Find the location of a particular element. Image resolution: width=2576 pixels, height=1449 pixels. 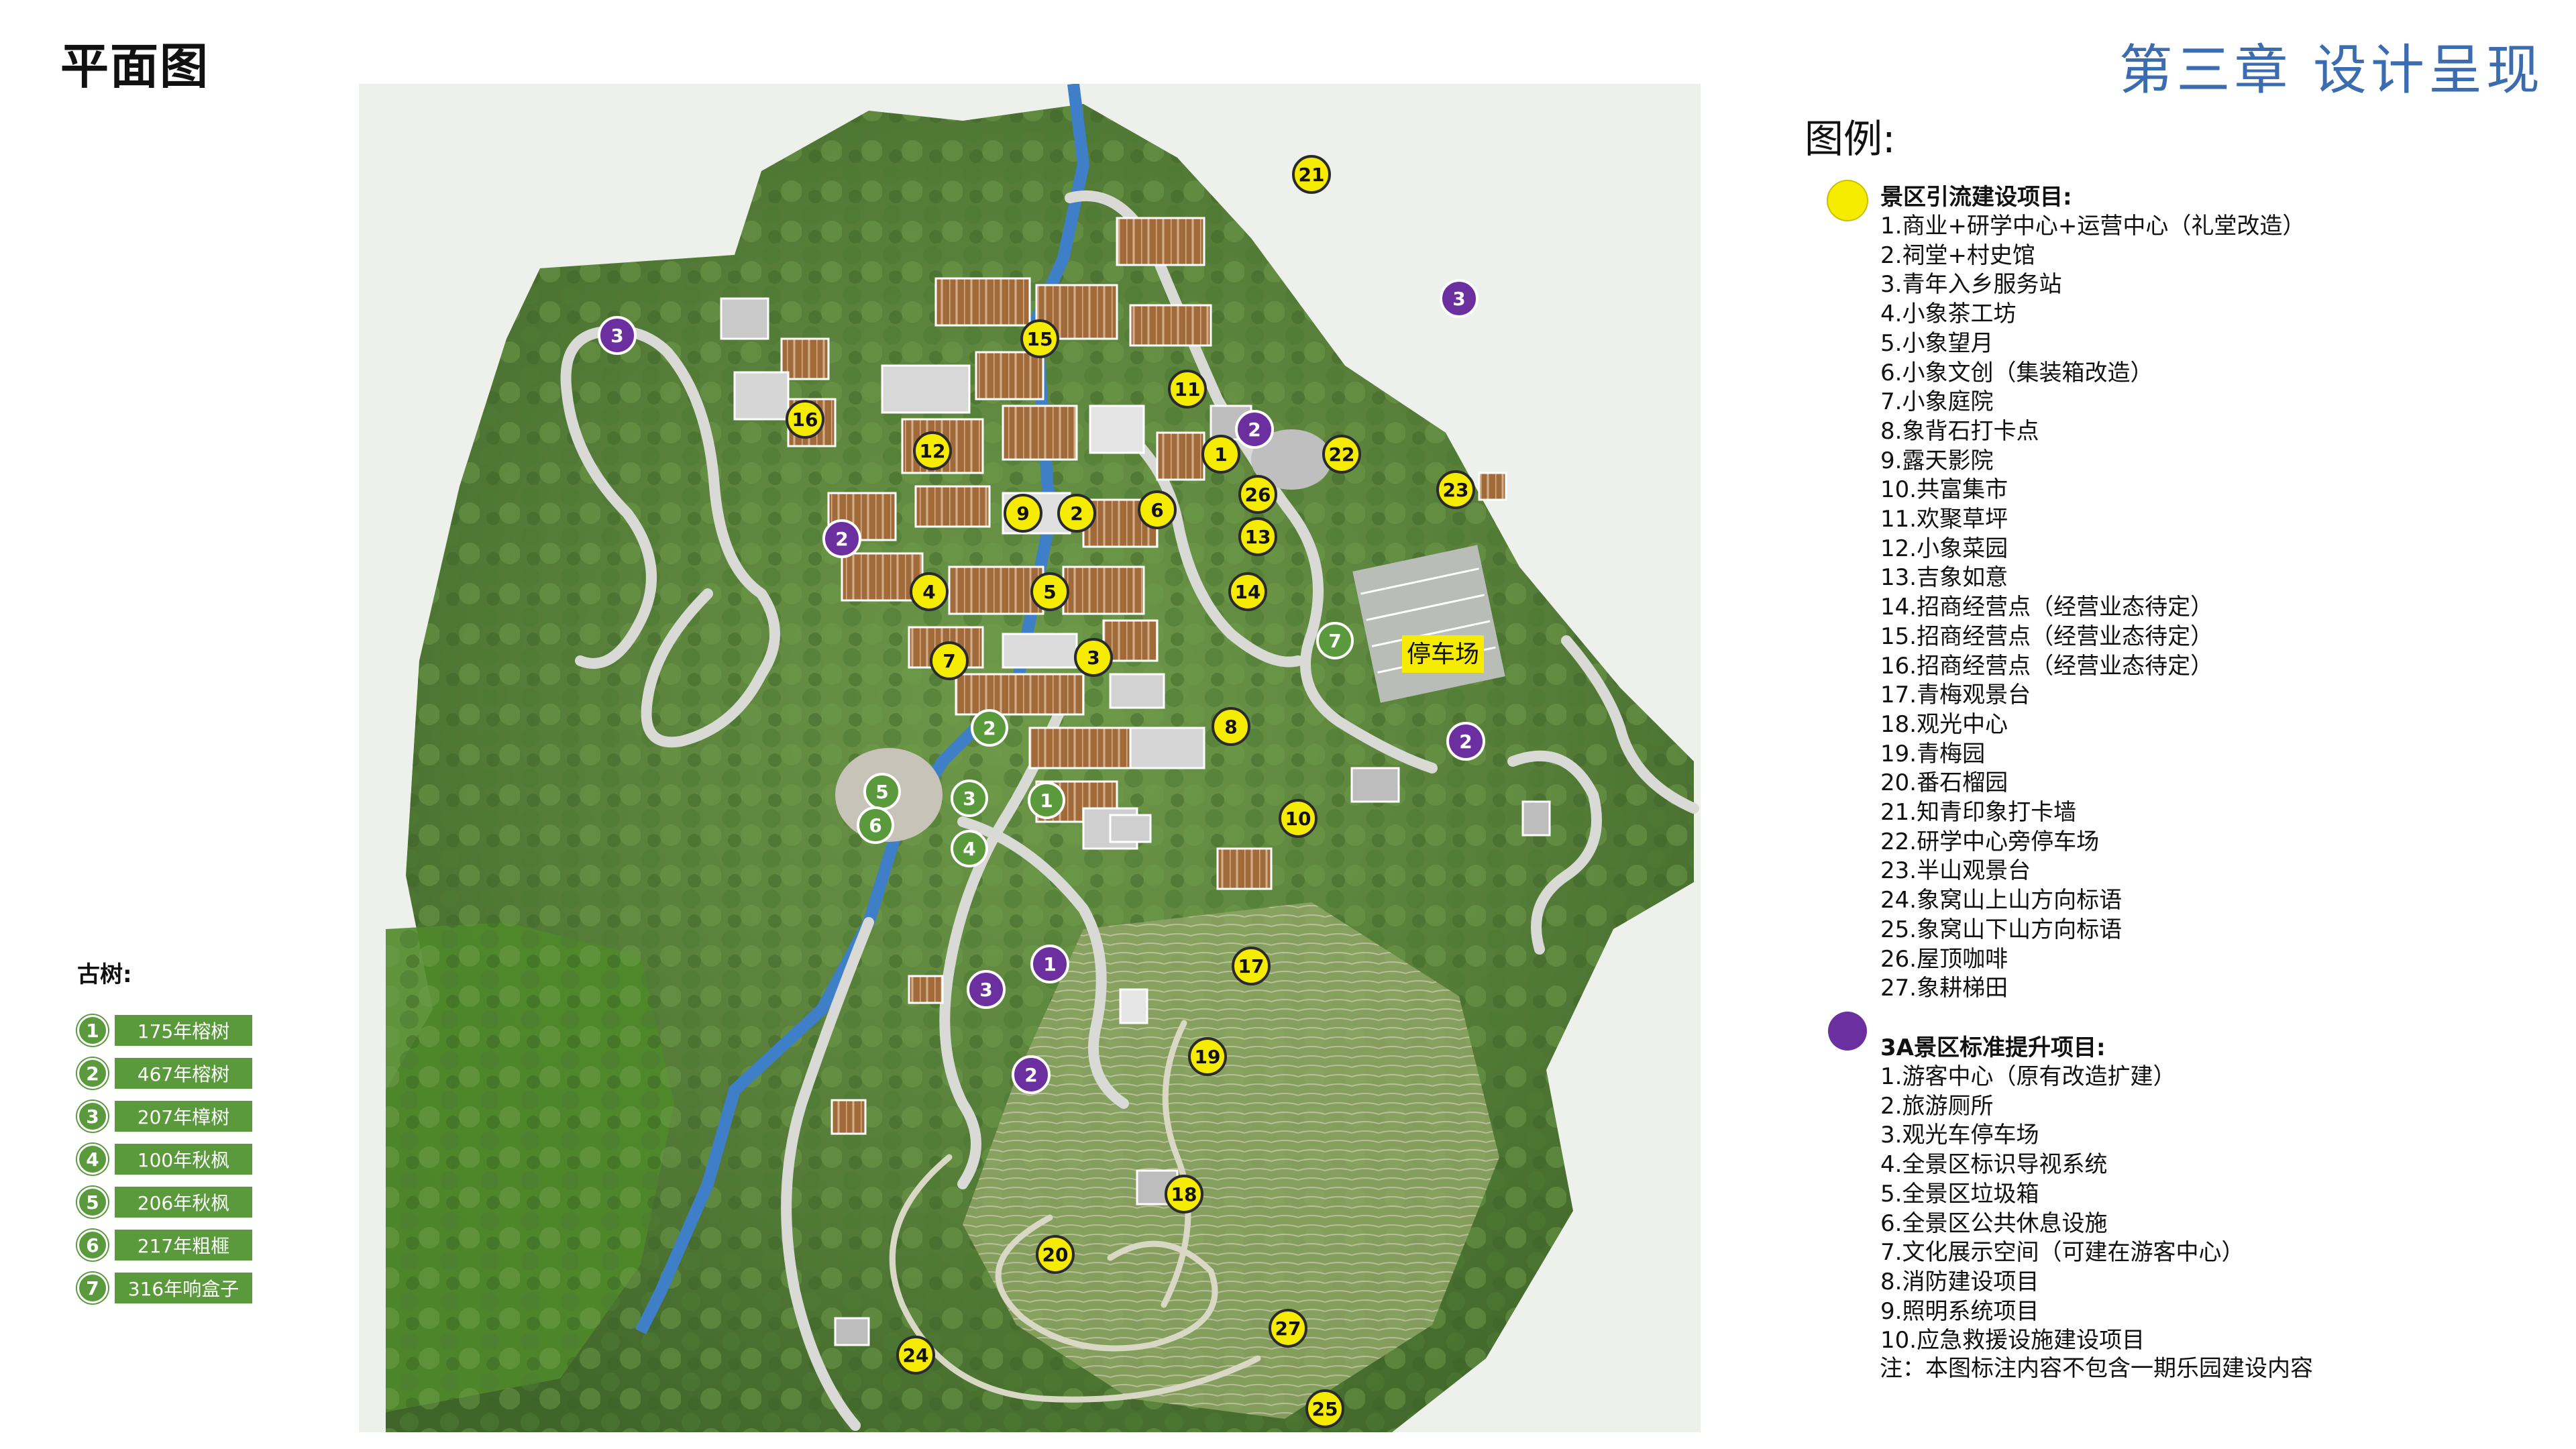

attraction-marker: 23 is located at coordinates (1455, 489).